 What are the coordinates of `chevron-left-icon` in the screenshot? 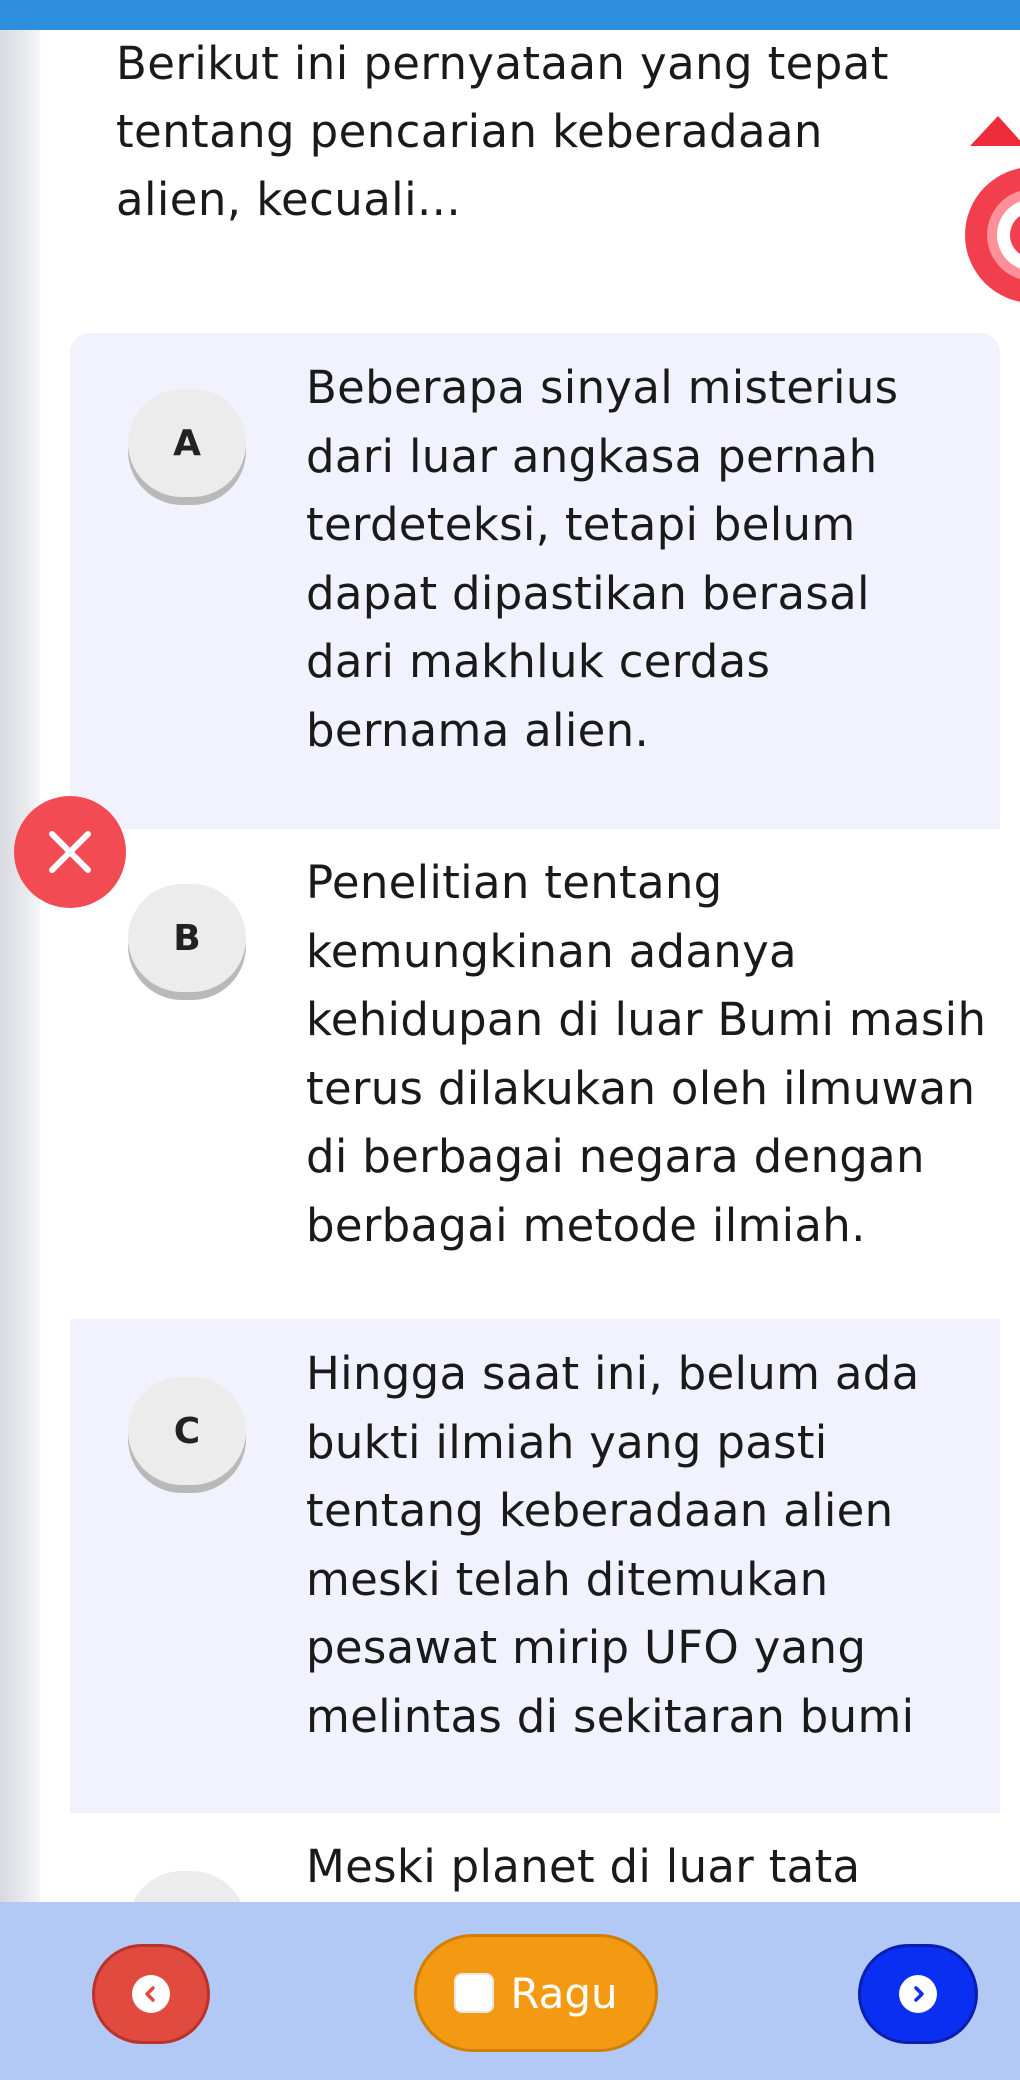 It's located at (151, 1994).